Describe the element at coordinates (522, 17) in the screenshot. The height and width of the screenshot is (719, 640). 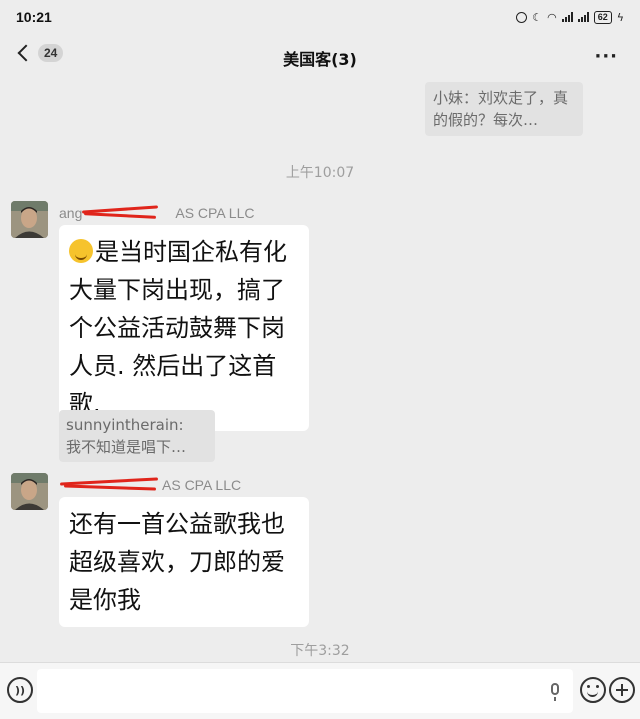
I see `alarm-icon` at that location.